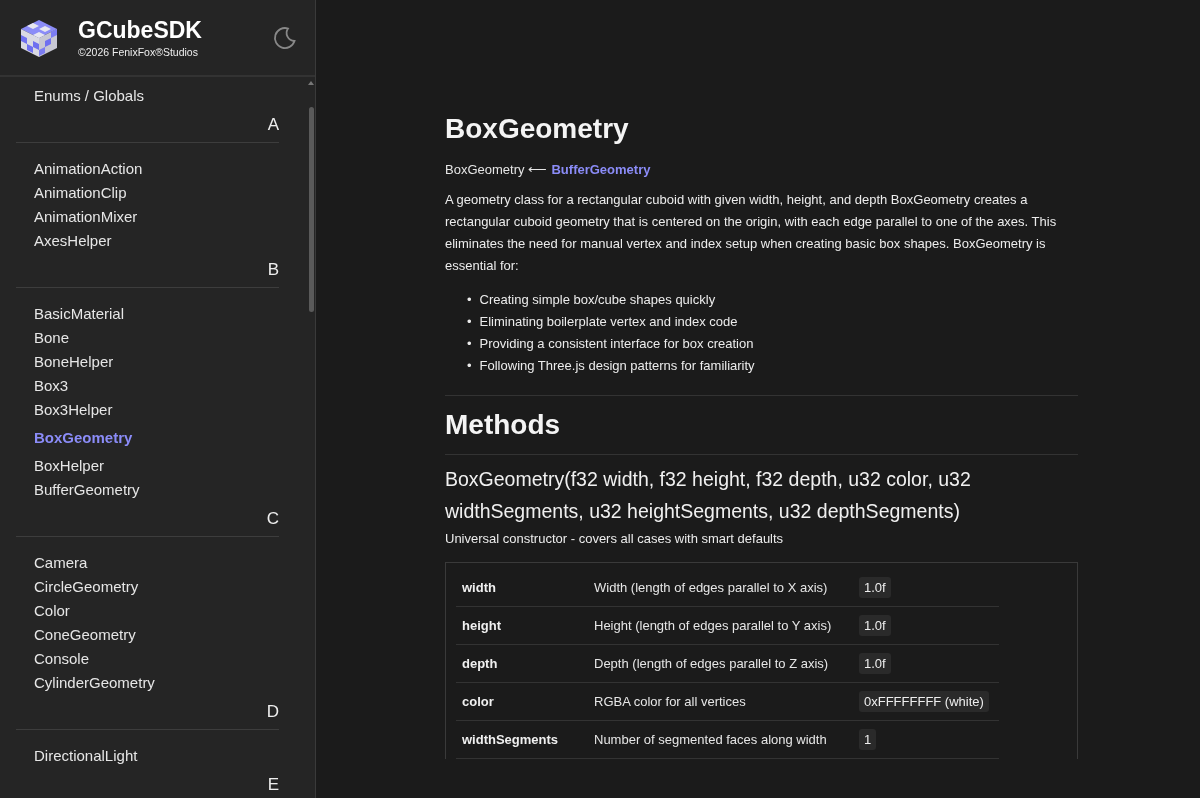 The width and height of the screenshot is (1200, 798). Describe the element at coordinates (538, 169) in the screenshot. I see `inheritance-arrow: ⟵` at that location.